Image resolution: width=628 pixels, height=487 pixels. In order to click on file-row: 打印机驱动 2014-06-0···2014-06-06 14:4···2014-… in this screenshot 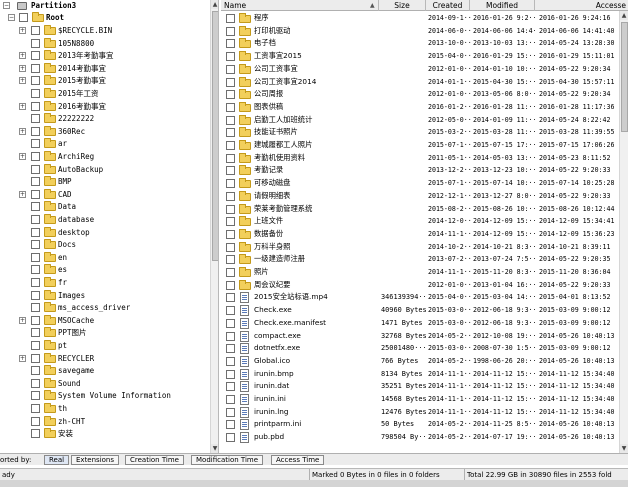, I will do `click(421, 31)`.